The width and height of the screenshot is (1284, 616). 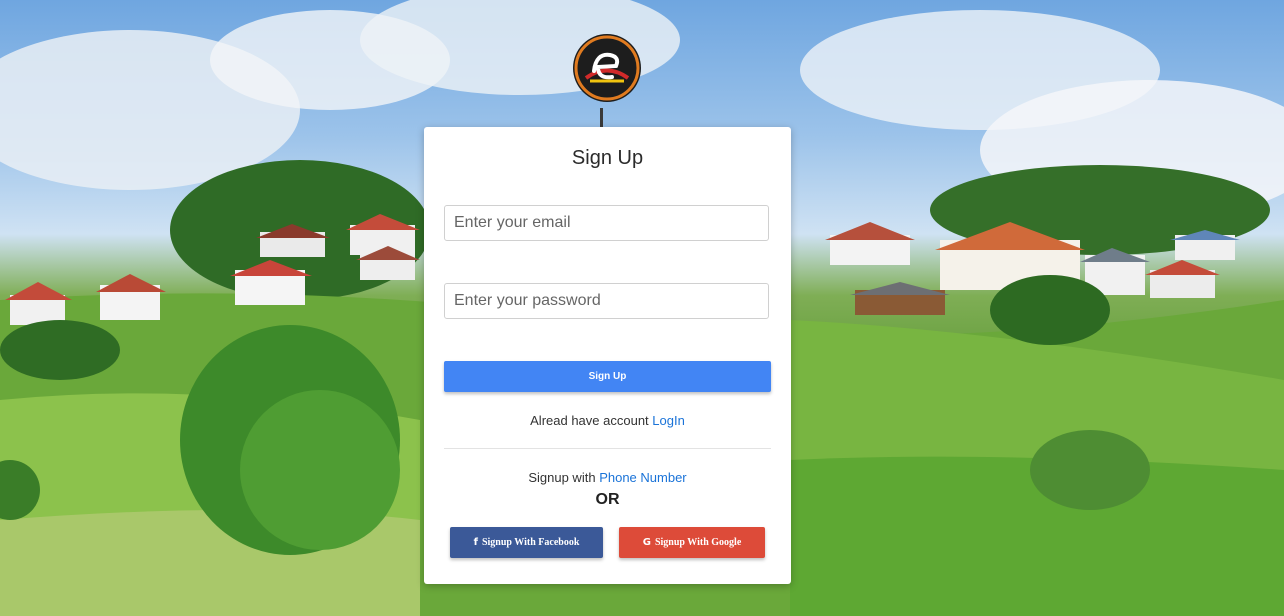 I want to click on signup-button: Sign Up, so click(x=607, y=376).